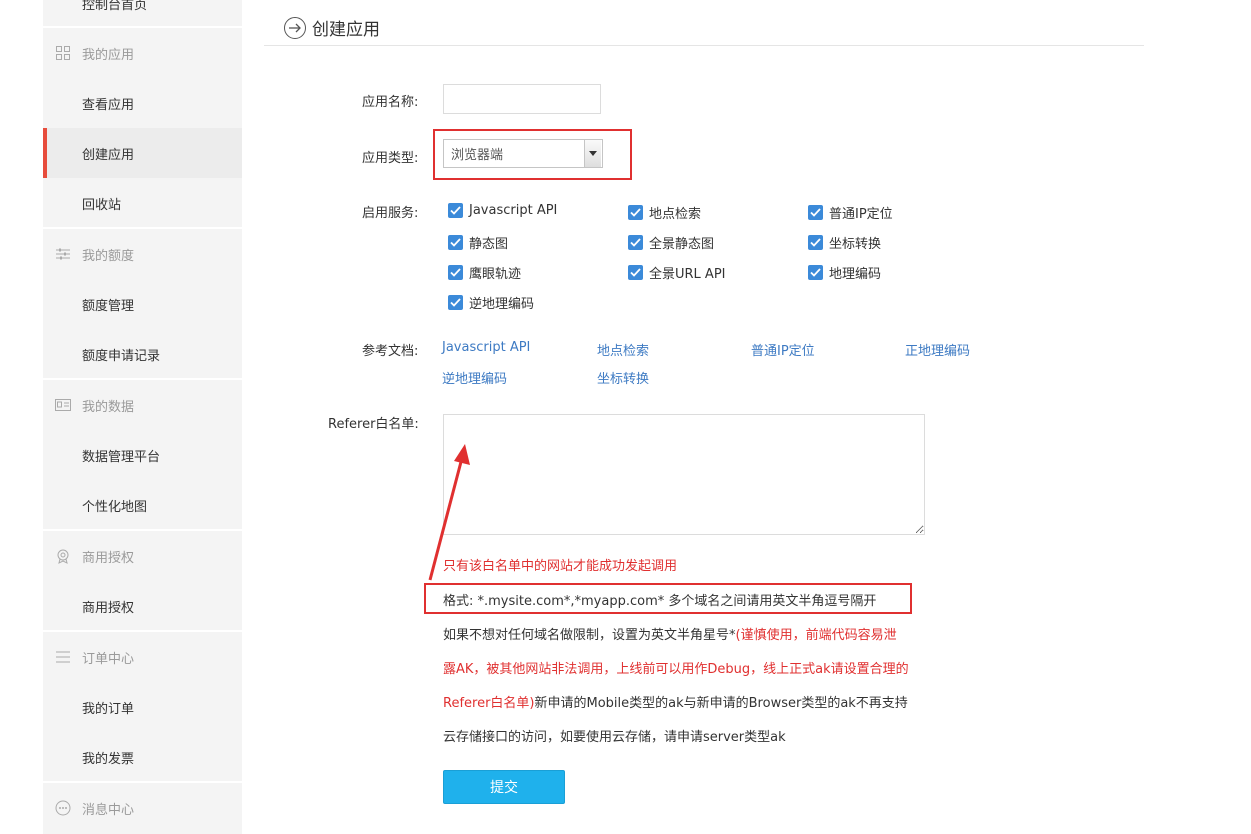 This screenshot has width=1251, height=834. I want to click on app-type-value: 浏览器端, so click(477, 155).